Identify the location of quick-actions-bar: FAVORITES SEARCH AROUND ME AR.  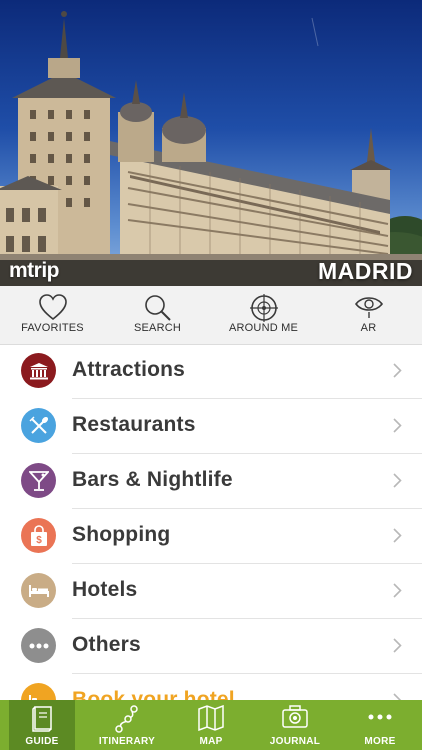
(211, 315).